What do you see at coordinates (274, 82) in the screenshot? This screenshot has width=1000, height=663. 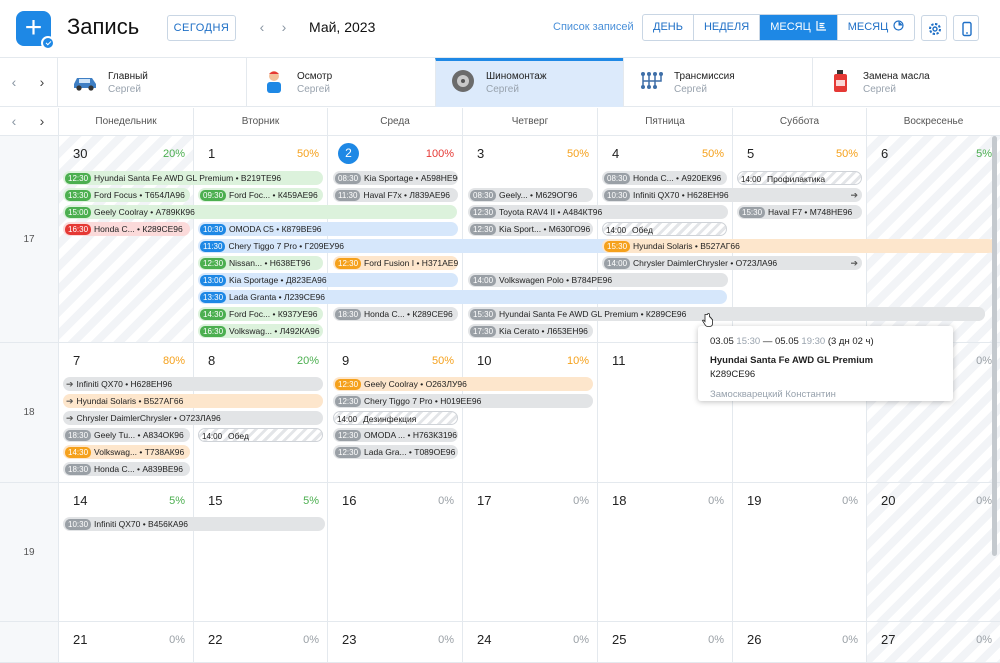 I see `mechanic-icon` at bounding box center [274, 82].